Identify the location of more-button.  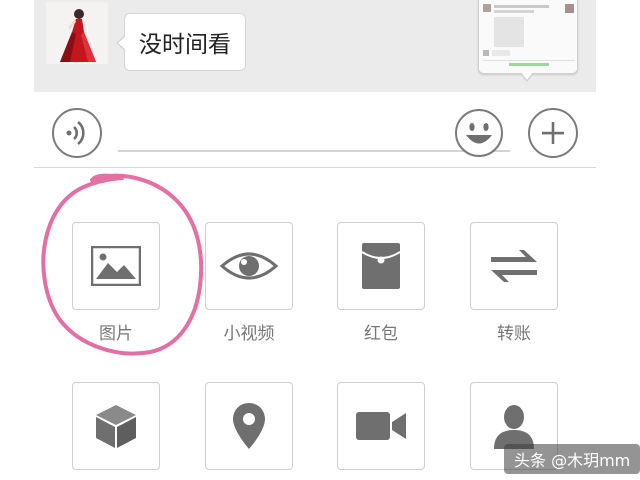
(553, 133).